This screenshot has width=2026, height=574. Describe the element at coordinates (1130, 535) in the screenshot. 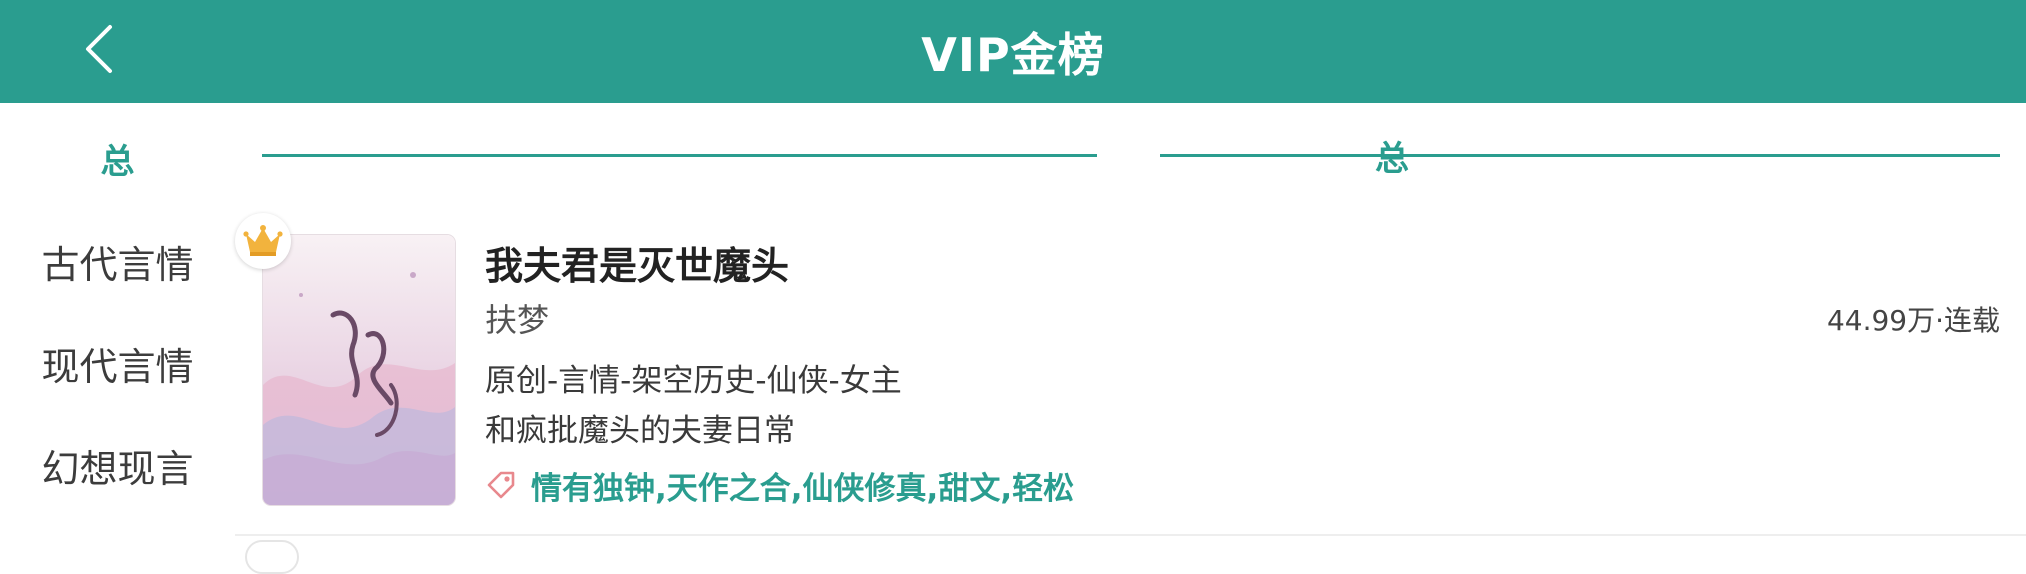

I see `list-divider` at that location.